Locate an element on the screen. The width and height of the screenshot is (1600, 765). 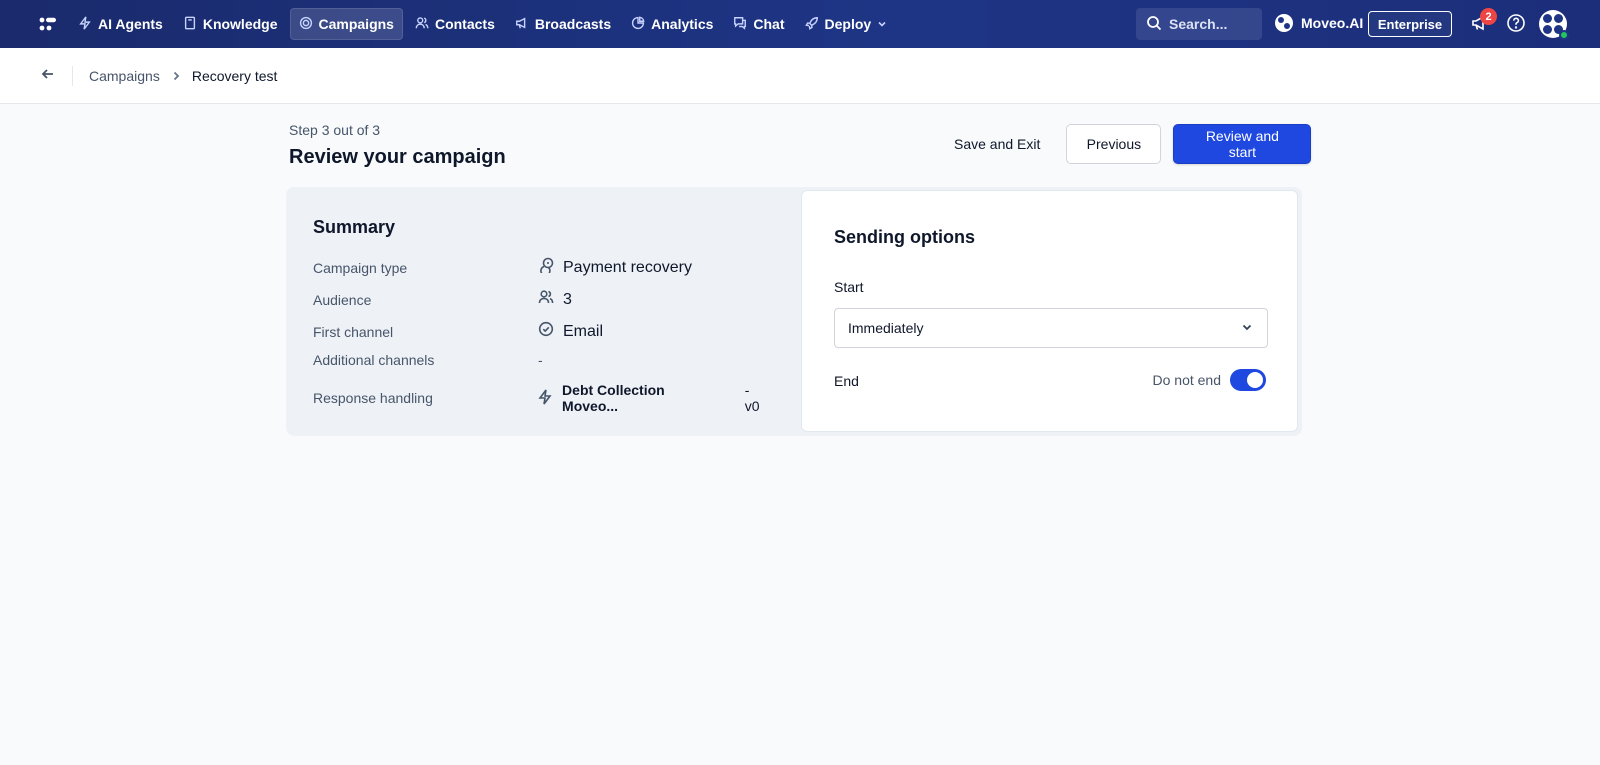
arrow-left-icon is located at coordinates (48, 75).